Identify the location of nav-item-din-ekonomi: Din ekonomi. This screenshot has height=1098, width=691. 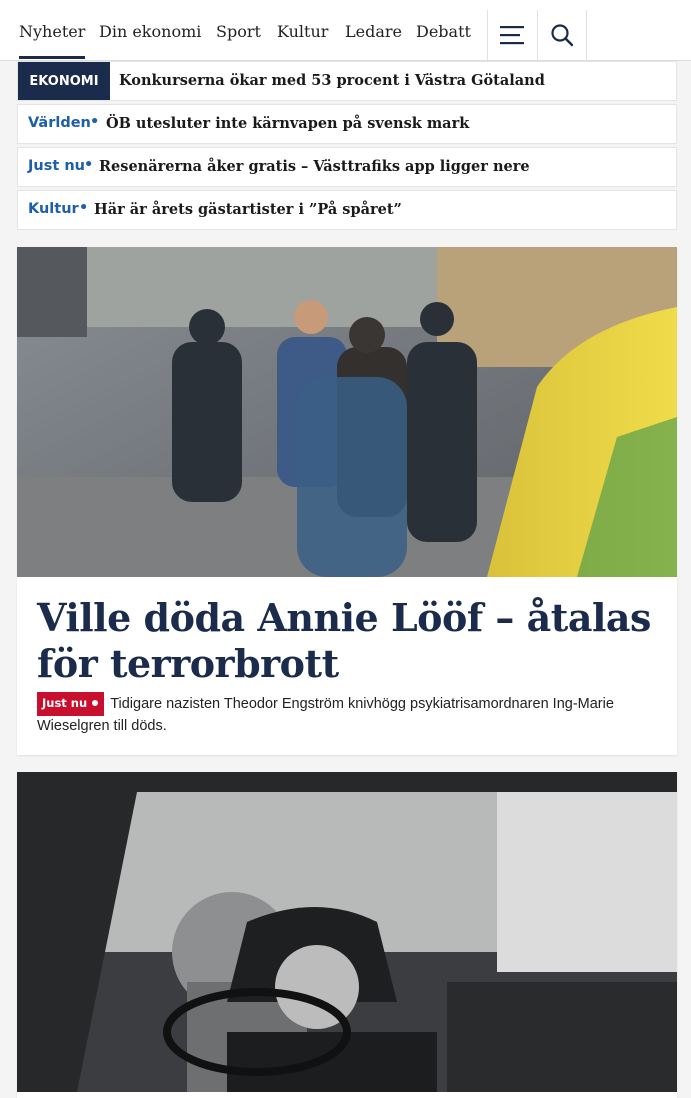
(150, 31).